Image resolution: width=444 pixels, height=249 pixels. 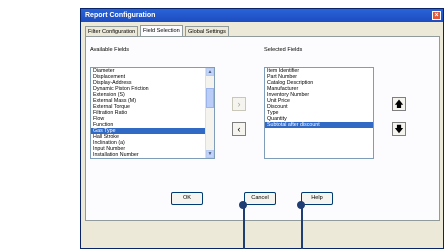 I want to click on scroll-down-icon: ▼, so click(x=210, y=154).